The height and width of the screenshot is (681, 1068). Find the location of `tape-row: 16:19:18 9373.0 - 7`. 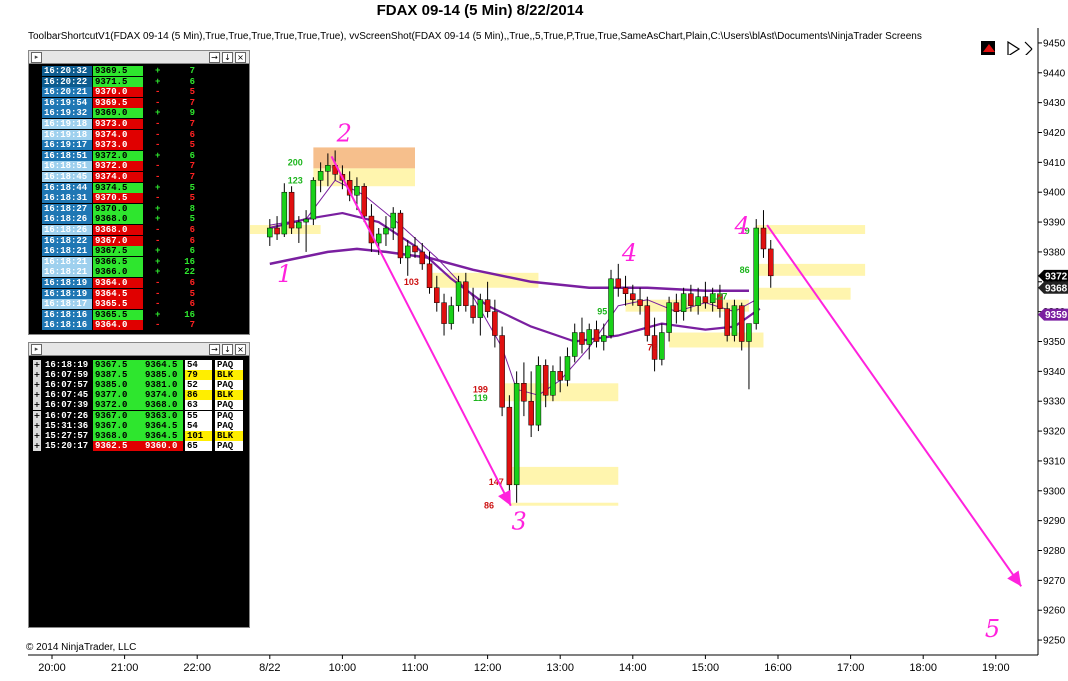

tape-row: 16:19:18 9373.0 - 7 is located at coordinates (139, 124).